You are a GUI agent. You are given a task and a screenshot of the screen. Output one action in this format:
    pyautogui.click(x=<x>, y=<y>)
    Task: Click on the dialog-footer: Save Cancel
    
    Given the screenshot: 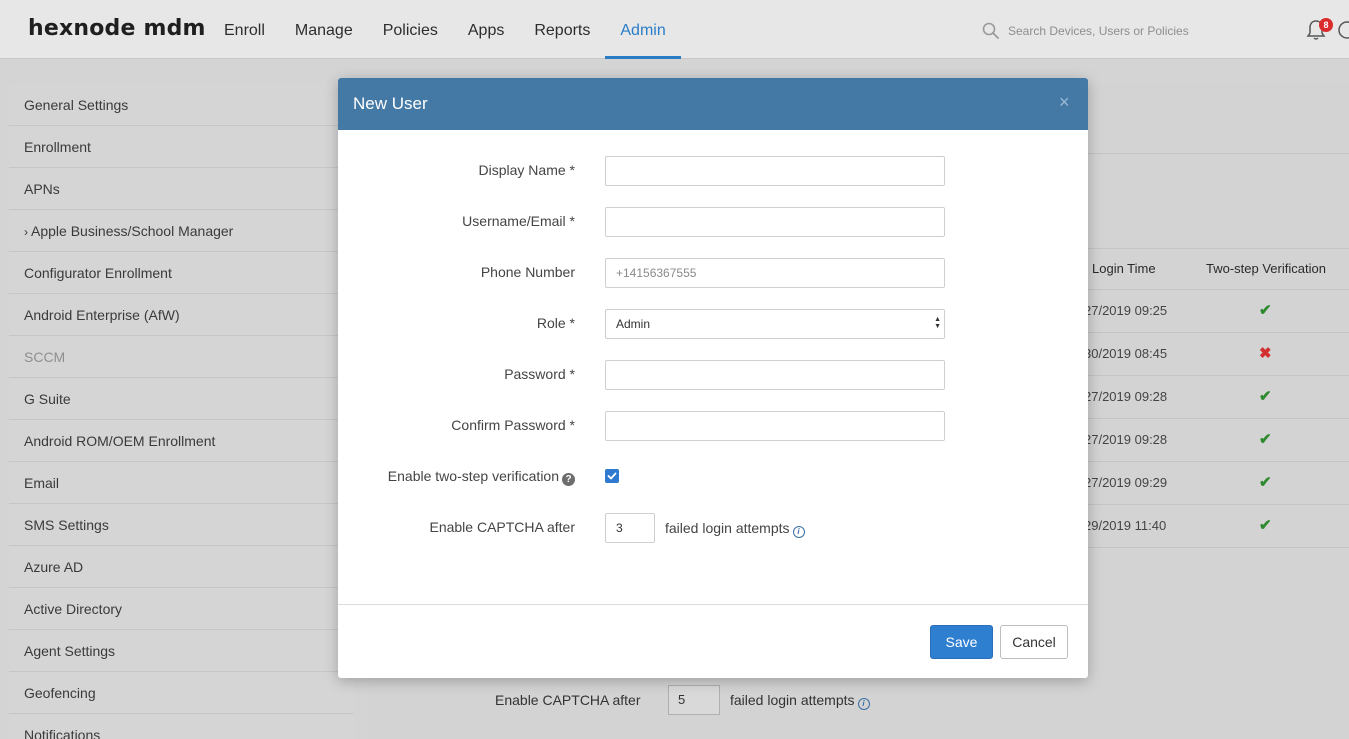 What is the action you would take?
    pyautogui.click(x=713, y=641)
    